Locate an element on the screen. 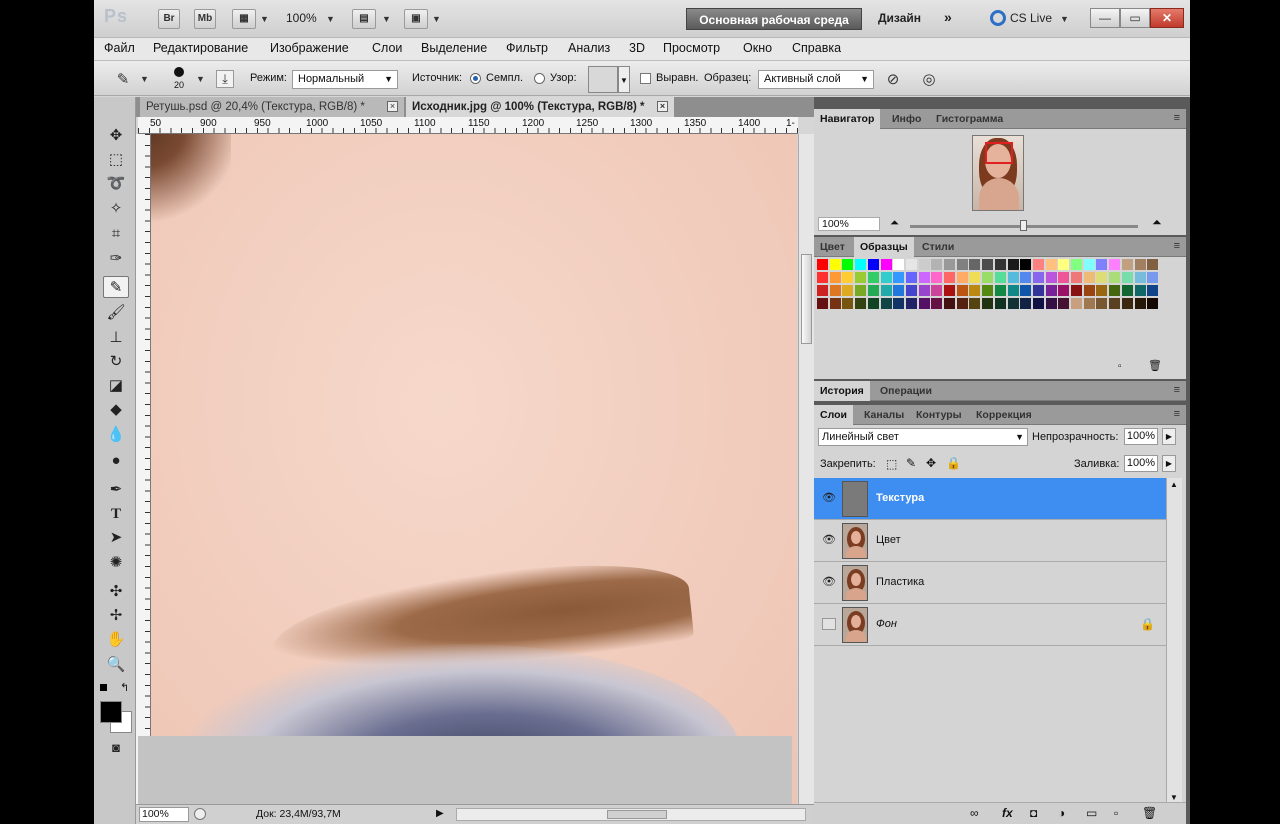 The width and height of the screenshot is (1280, 824). restore-button: ▭ is located at coordinates (1135, 18).